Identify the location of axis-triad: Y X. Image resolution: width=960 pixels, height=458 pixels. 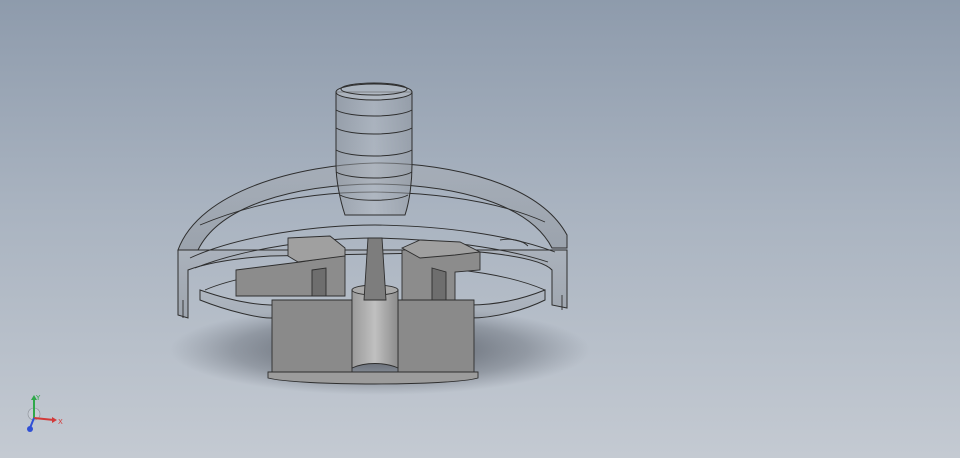
(45, 413).